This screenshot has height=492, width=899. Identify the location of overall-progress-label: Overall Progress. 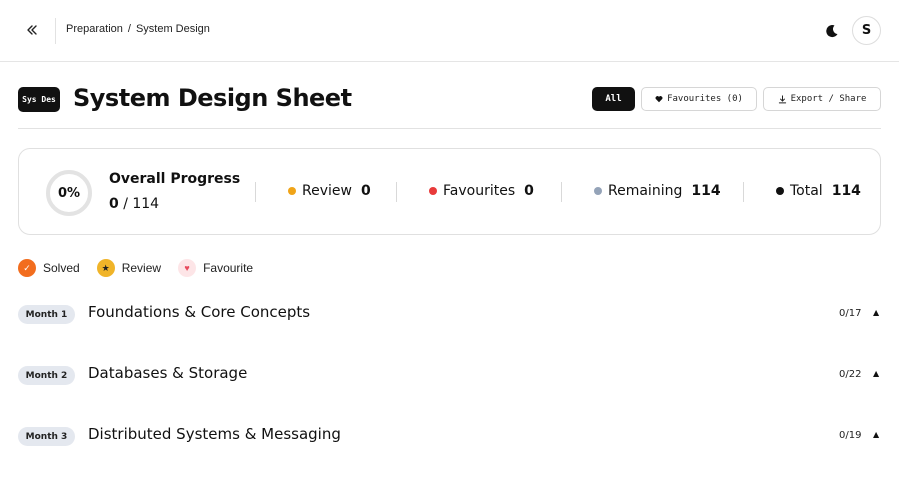
(175, 179).